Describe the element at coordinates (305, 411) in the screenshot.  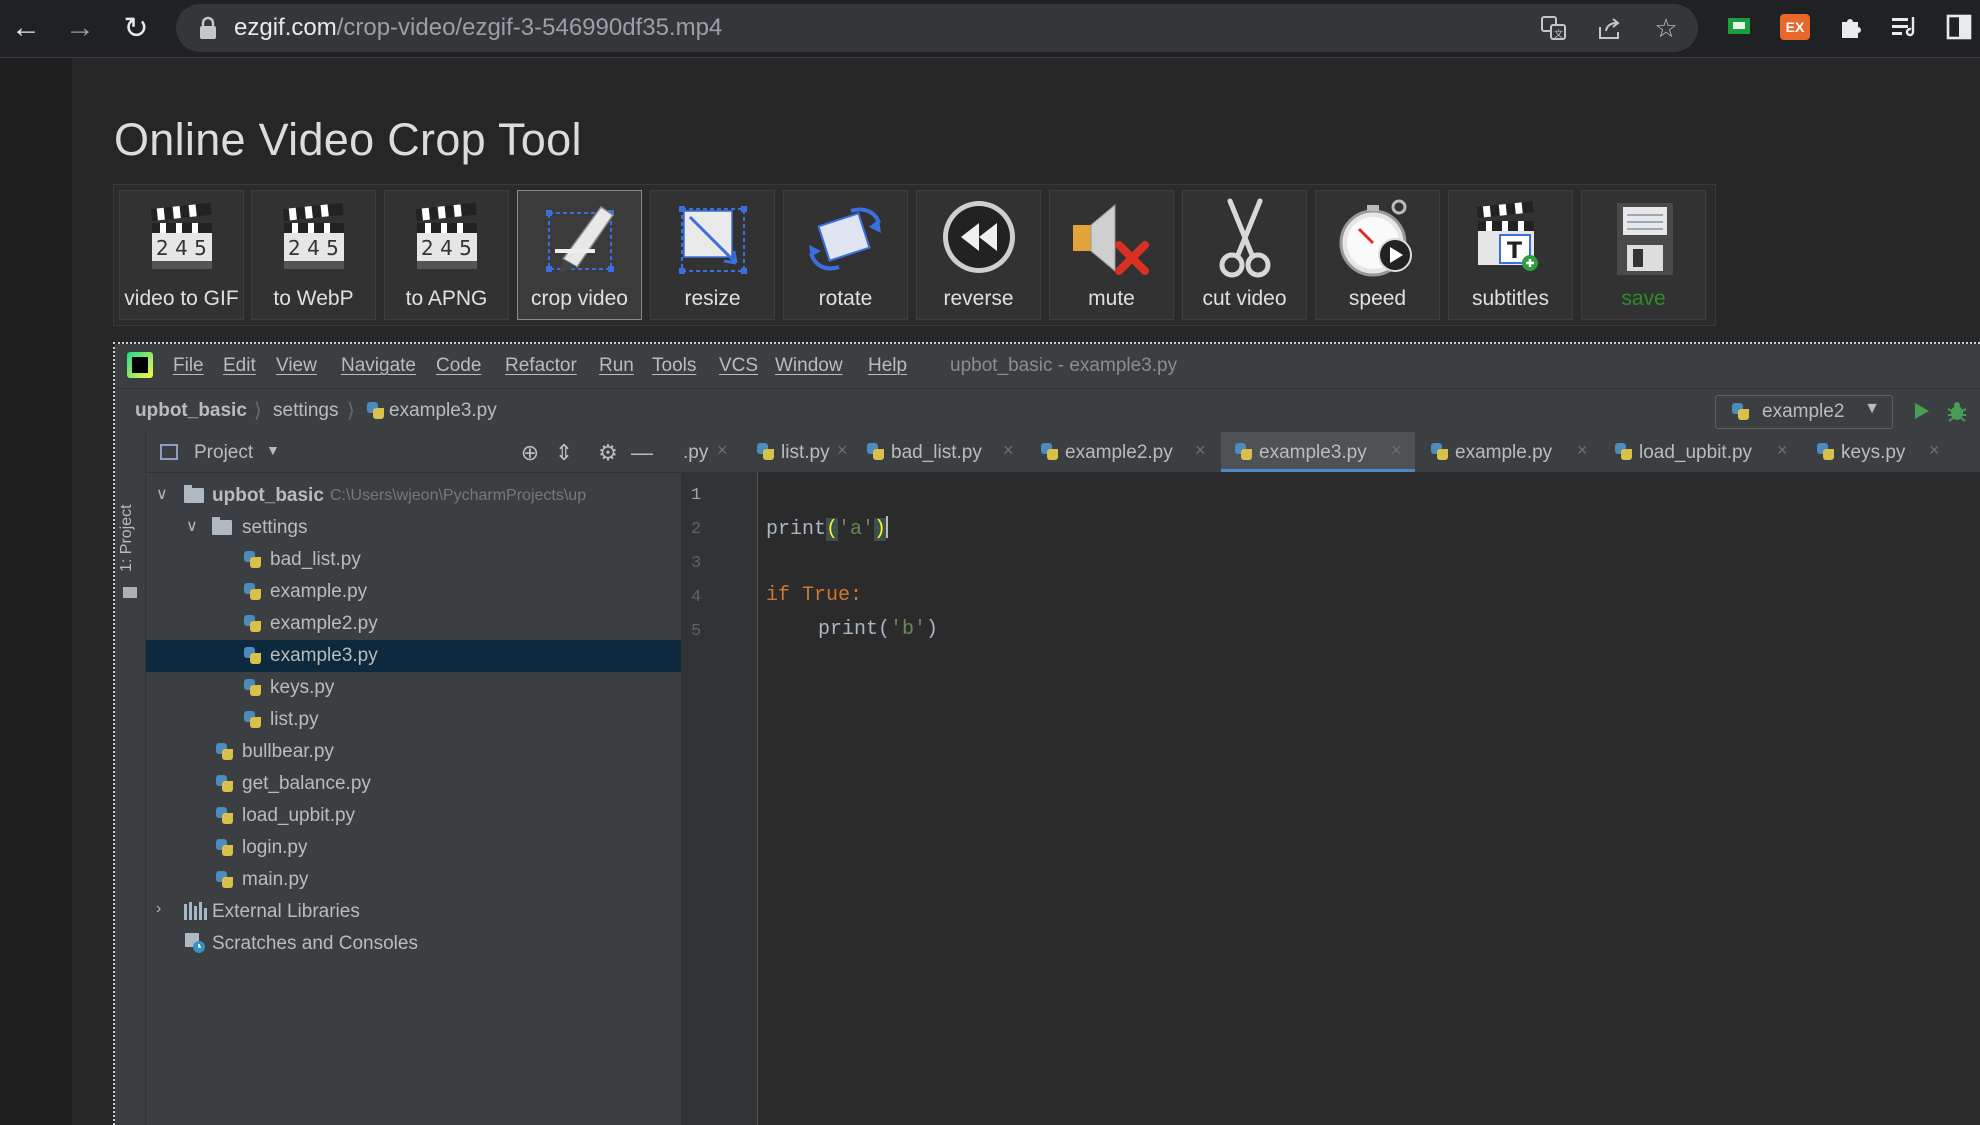
I see `breadcrumb-folder: settings` at that location.